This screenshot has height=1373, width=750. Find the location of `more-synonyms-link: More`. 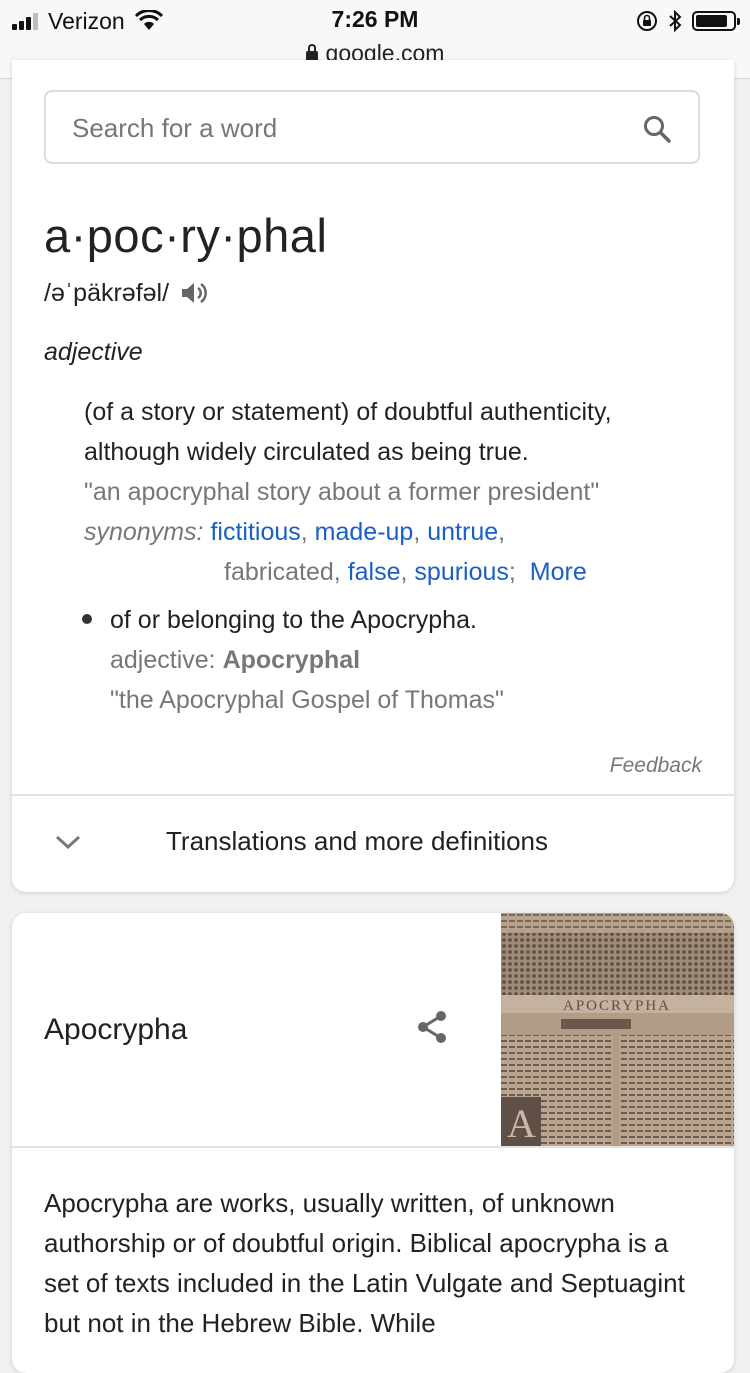

more-synonyms-link: More is located at coordinates (558, 572).